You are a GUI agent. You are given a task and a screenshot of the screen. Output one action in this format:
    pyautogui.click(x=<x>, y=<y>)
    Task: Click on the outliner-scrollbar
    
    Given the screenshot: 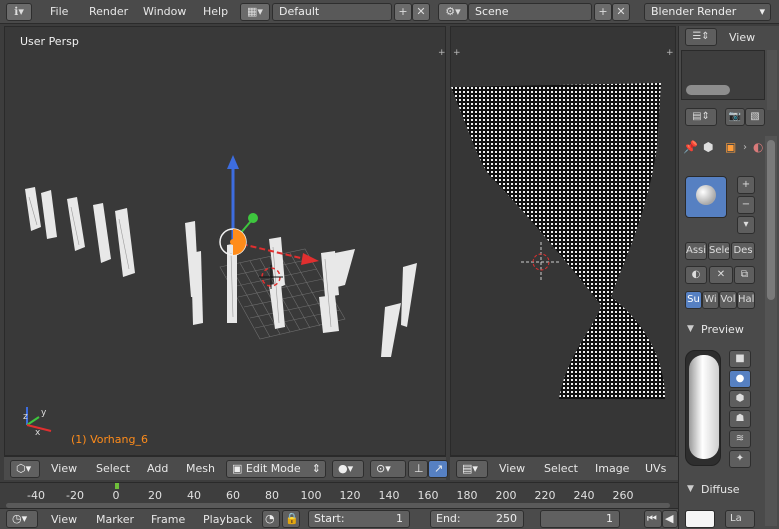 What is the action you would take?
    pyautogui.click(x=772, y=80)
    